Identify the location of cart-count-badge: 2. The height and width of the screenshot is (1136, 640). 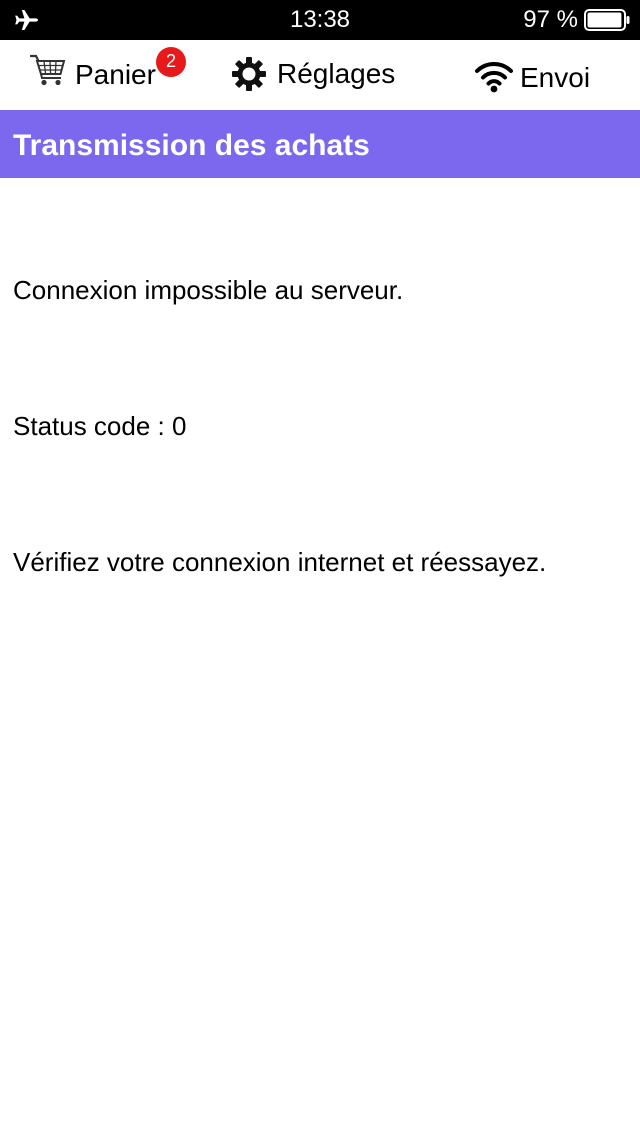
(171, 62).